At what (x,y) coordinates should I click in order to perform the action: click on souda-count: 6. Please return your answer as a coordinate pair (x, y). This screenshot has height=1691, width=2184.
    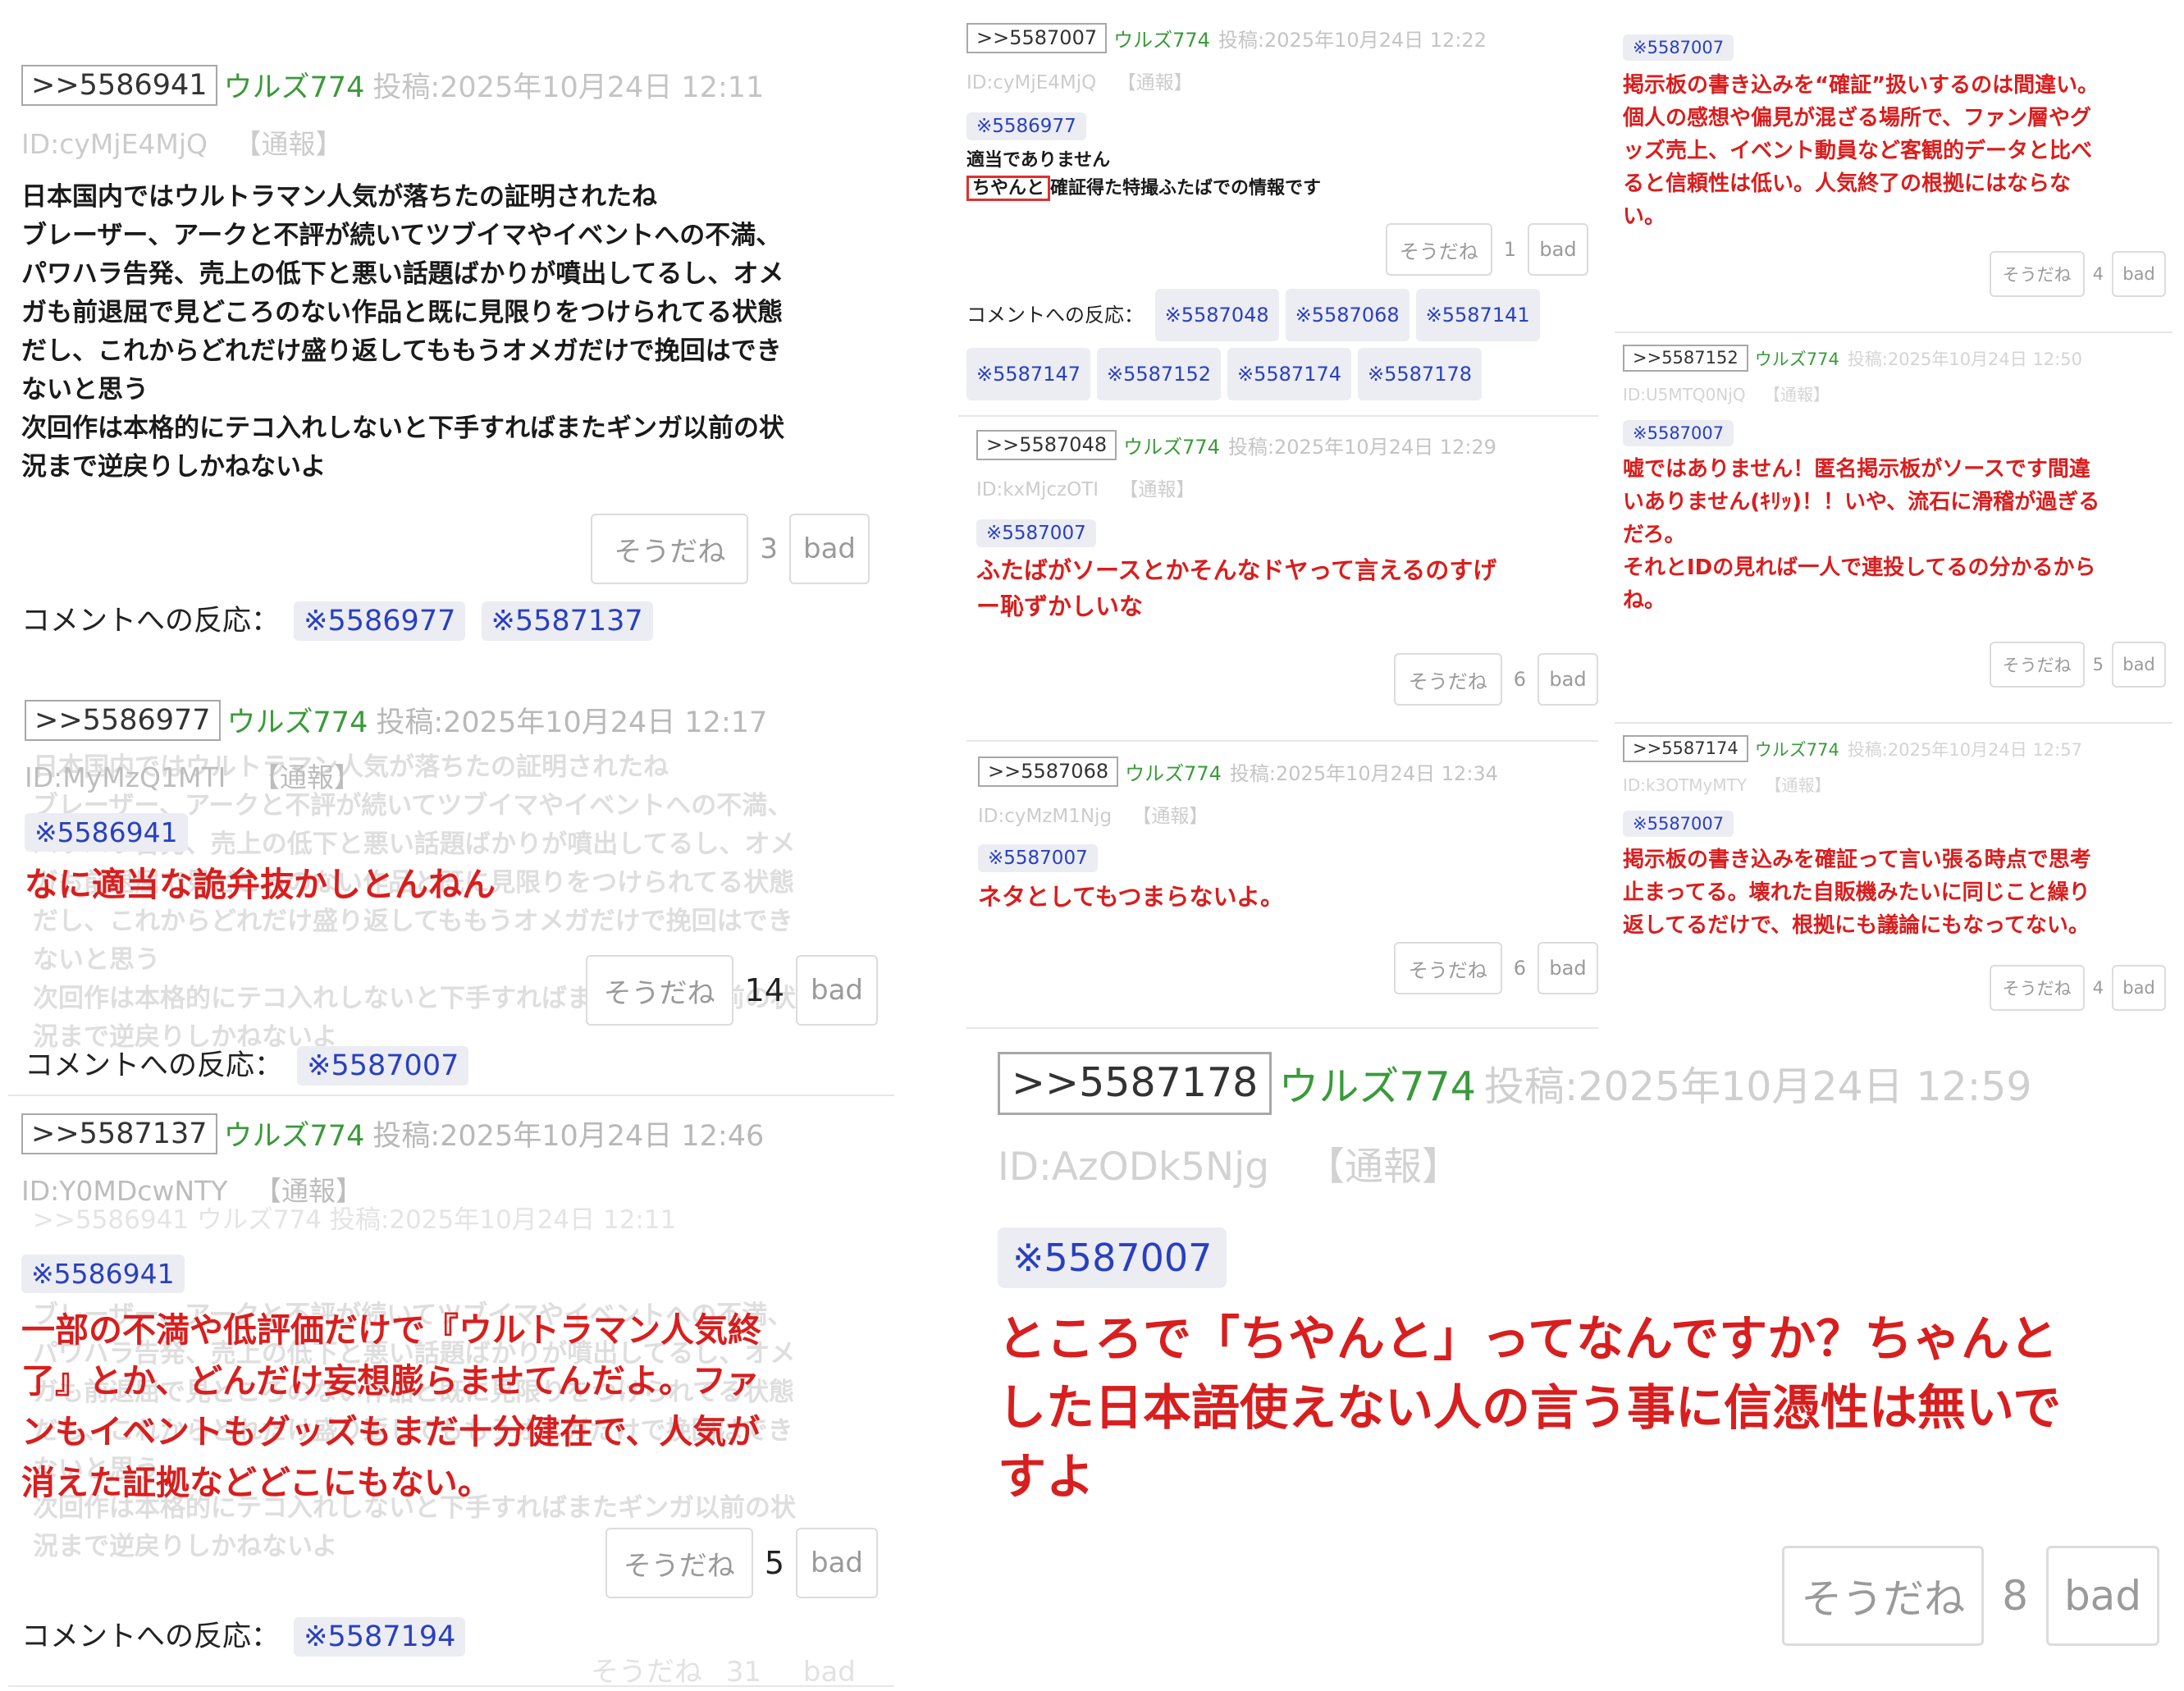
    Looking at the image, I should click on (1519, 679).